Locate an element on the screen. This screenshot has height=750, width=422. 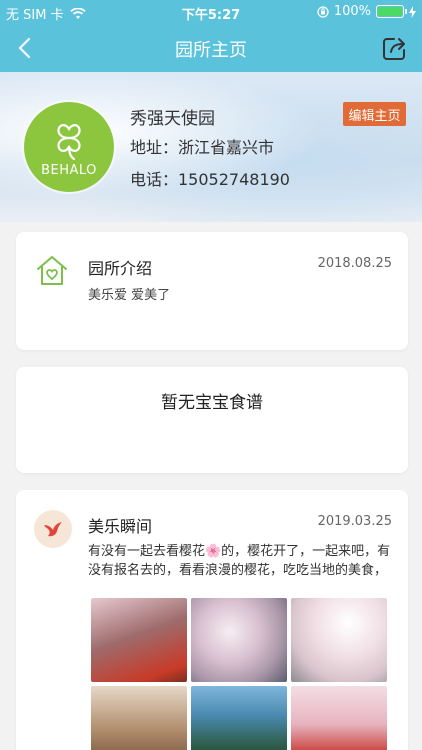
status-bar: 无 SIM 卡 下午5:27 100% is located at coordinates (211, 12).